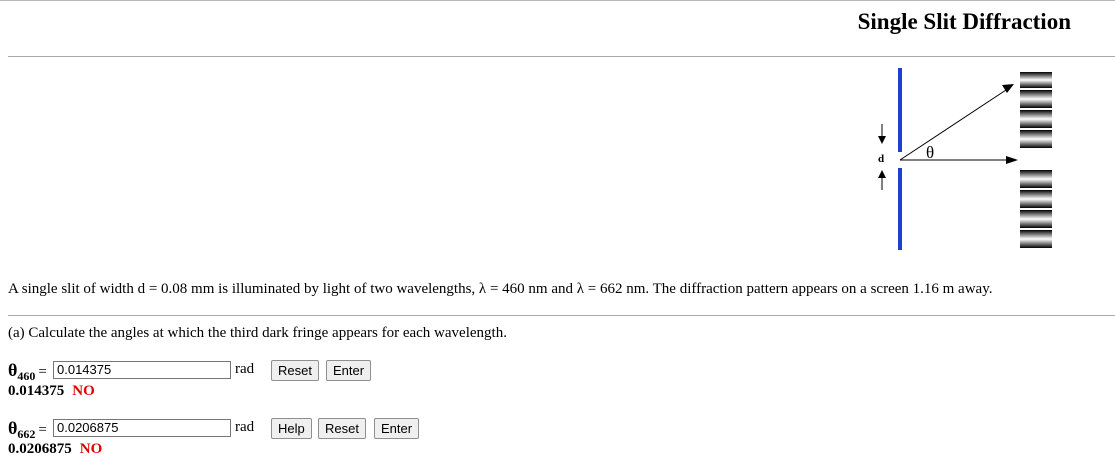 Image resolution: width=1115 pixels, height=471 pixels. Describe the element at coordinates (142, 370) in the screenshot. I see `theta-460-input: 0.014375` at that location.